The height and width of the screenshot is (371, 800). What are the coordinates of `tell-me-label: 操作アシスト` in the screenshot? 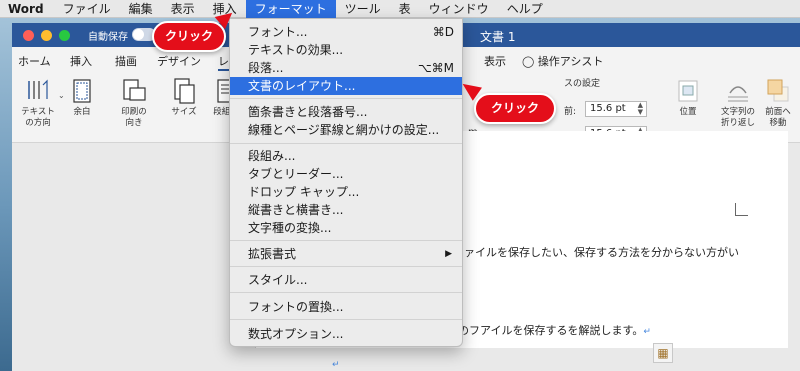 It's located at (570, 61).